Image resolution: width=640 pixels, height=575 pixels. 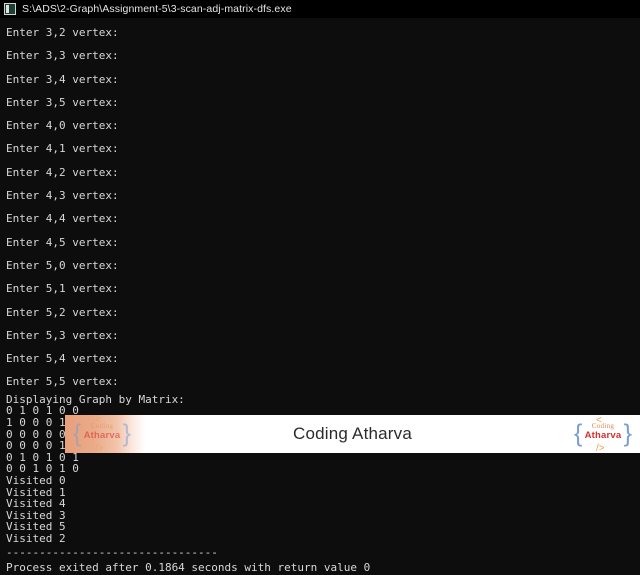 What do you see at coordinates (36, 538) in the screenshot?
I see `visited-line: Visited 2` at bounding box center [36, 538].